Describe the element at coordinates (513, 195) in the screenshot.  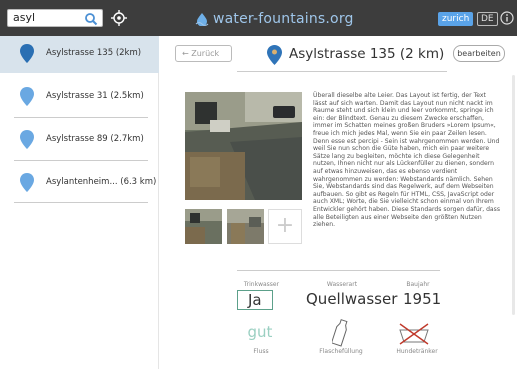
I see `scrollbar` at that location.